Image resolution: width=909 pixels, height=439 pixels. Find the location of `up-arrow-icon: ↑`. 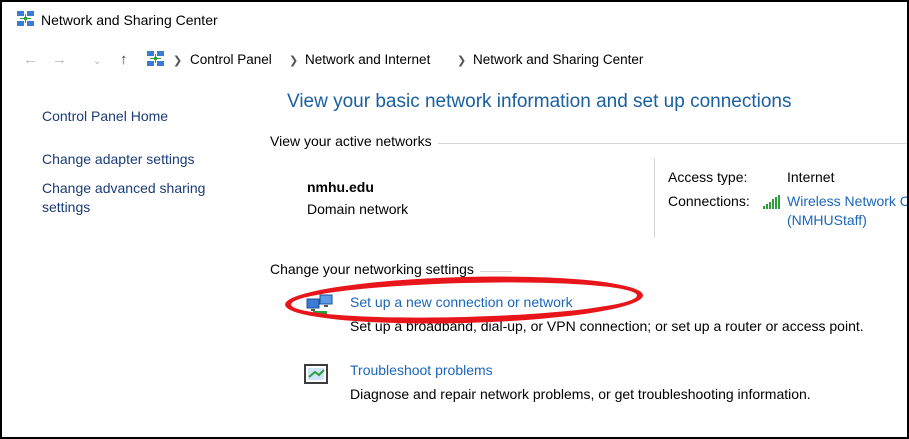

up-arrow-icon: ↑ is located at coordinates (124, 60).